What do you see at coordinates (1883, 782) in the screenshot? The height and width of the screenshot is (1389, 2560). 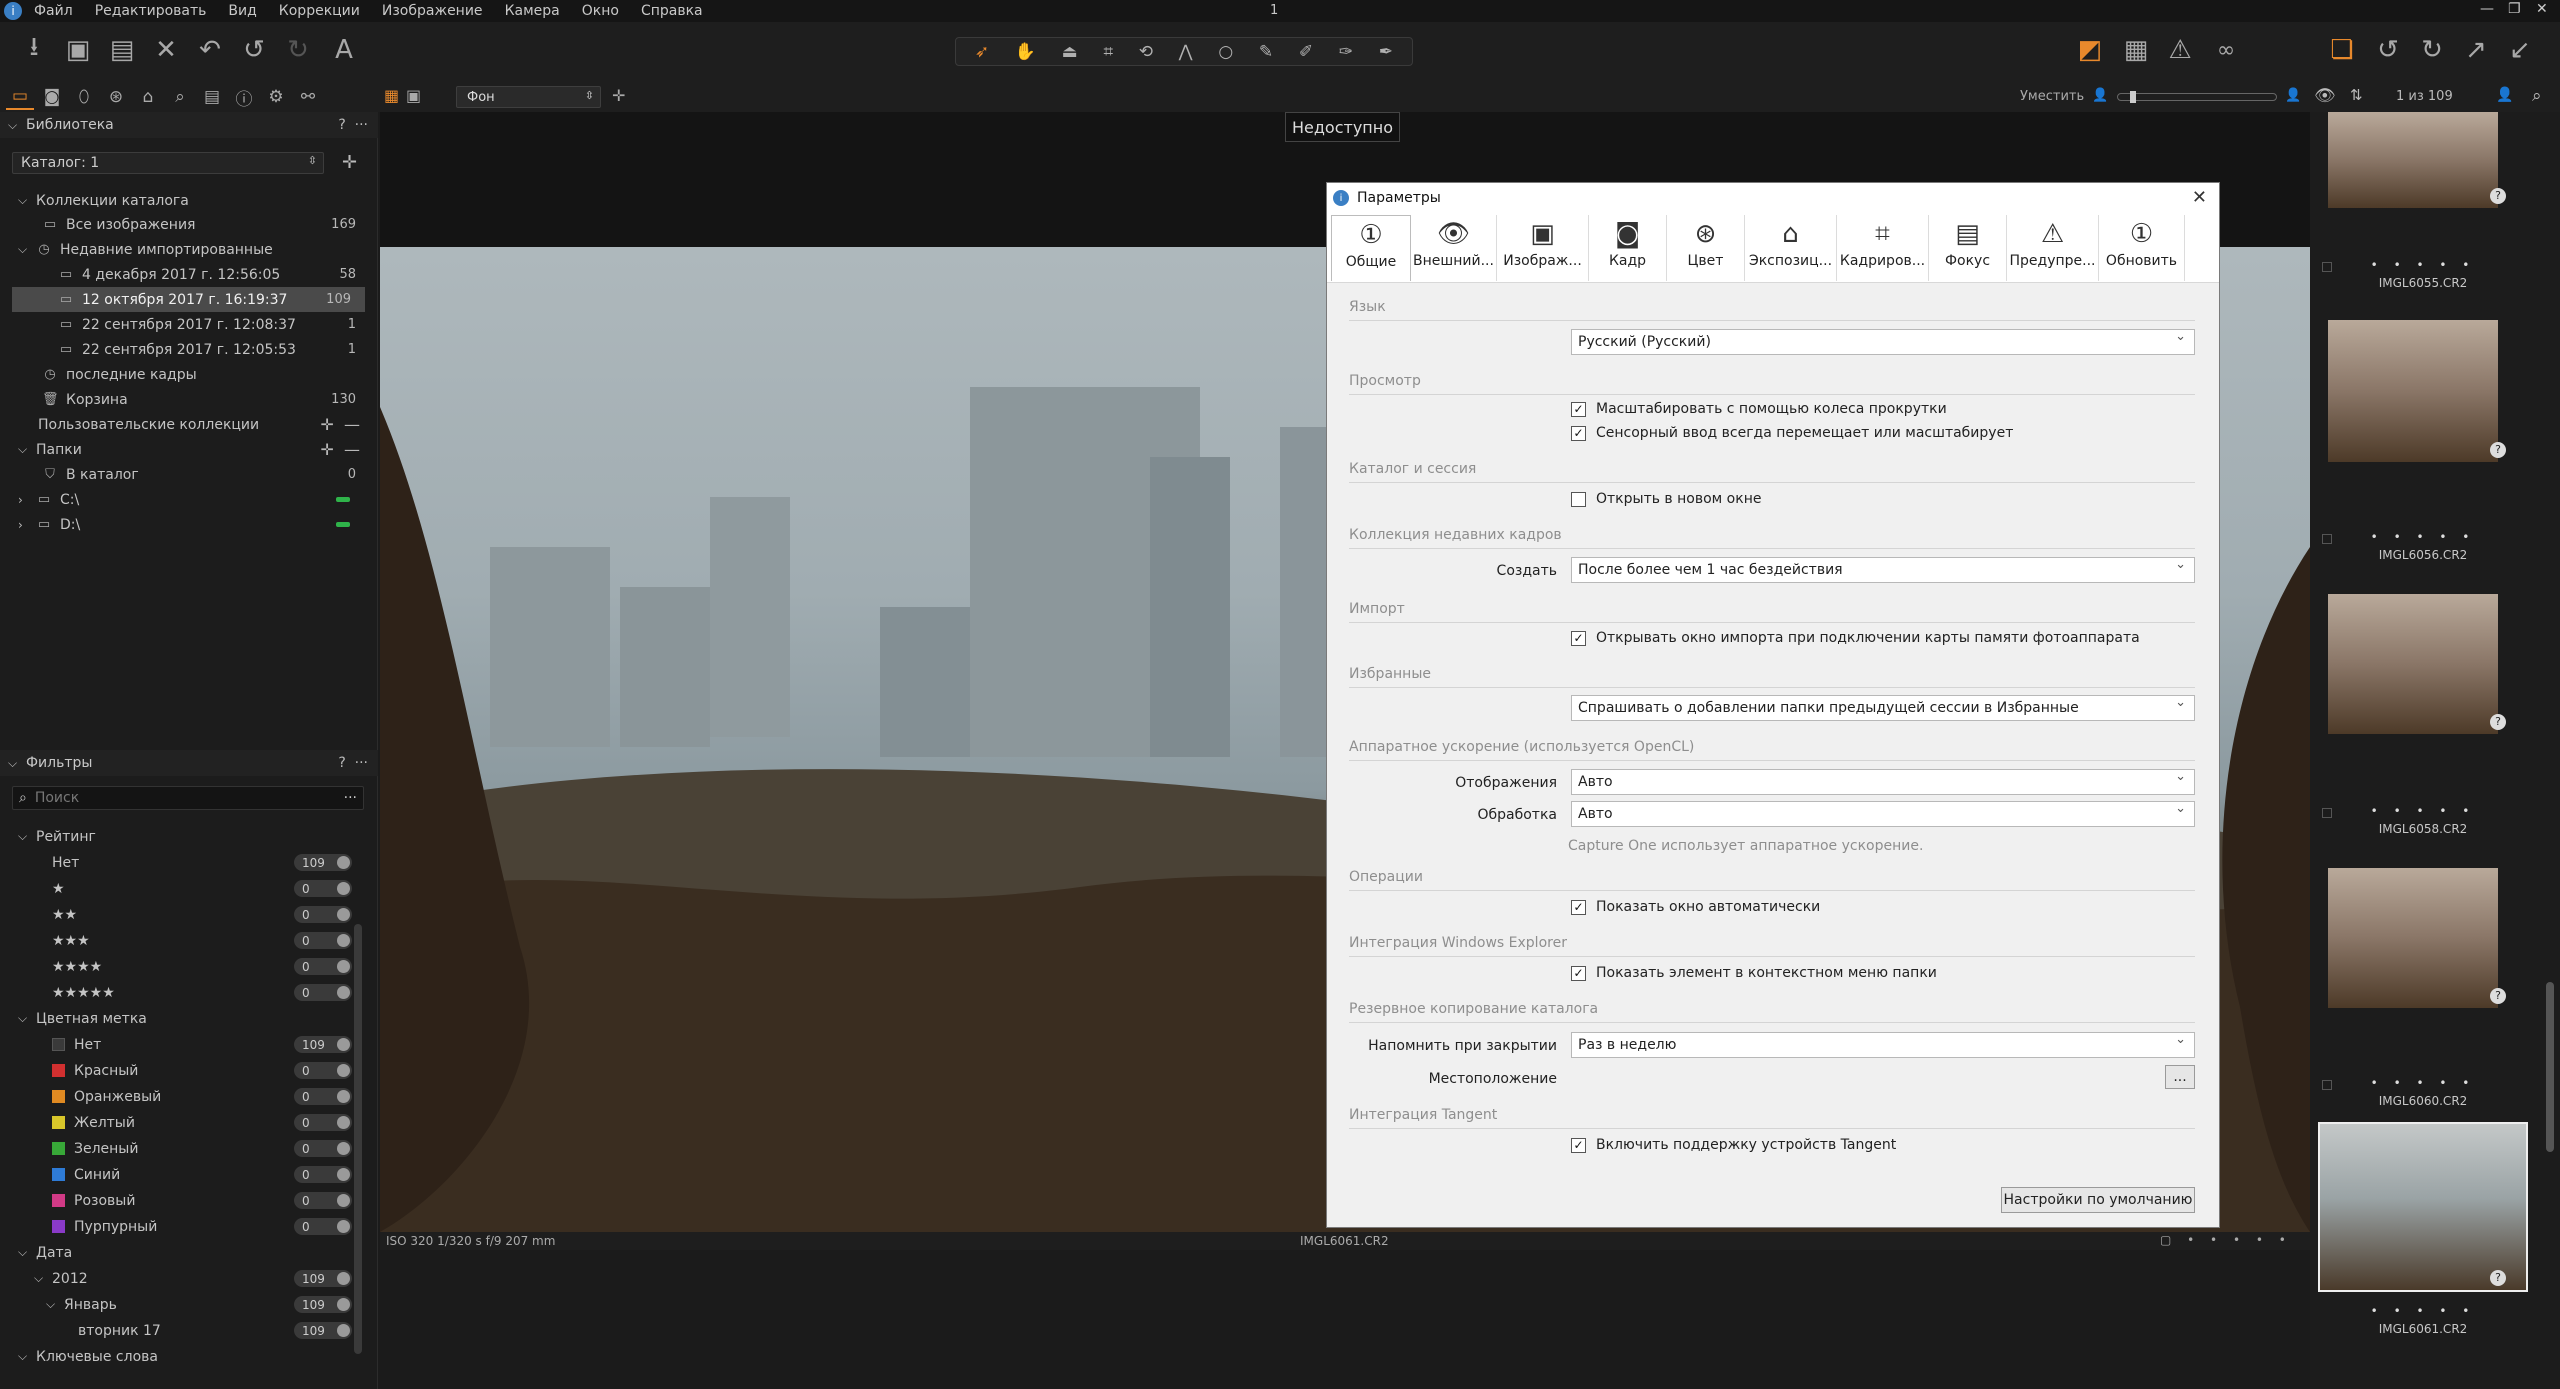 I see `display-select: Авто` at bounding box center [1883, 782].